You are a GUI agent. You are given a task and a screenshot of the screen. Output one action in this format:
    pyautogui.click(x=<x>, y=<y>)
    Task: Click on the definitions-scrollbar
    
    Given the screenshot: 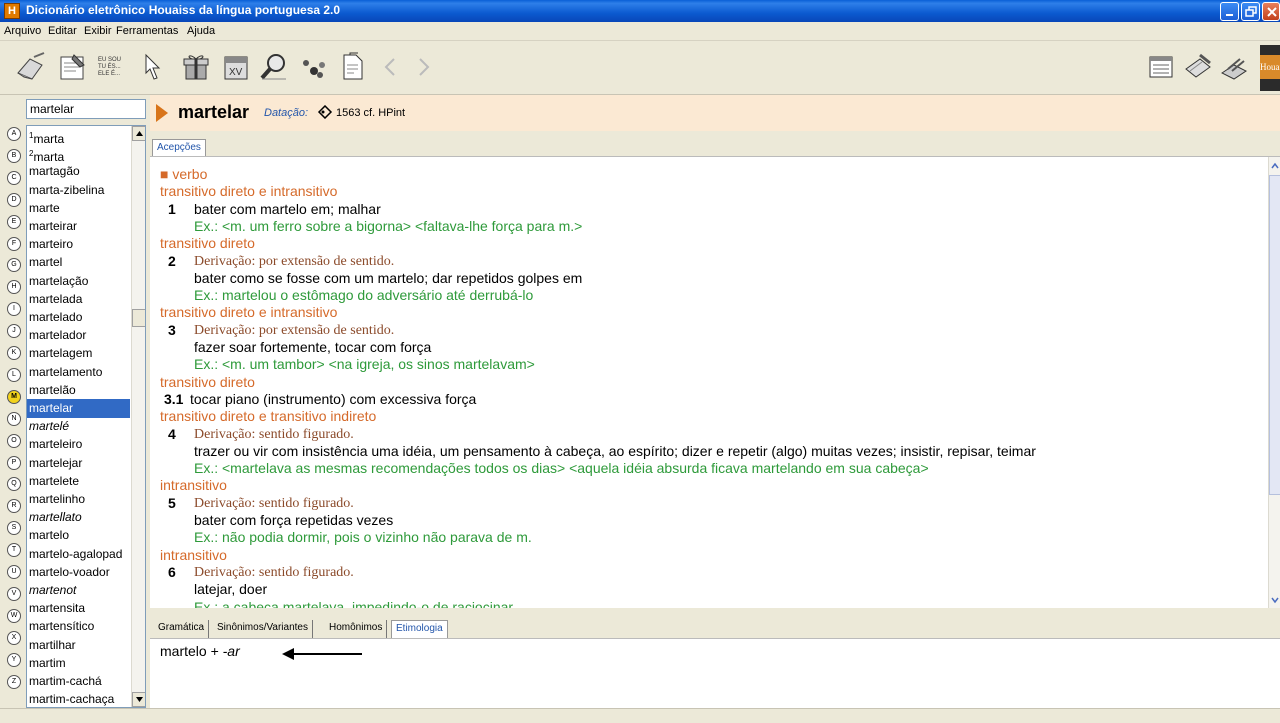 What is the action you would take?
    pyautogui.click(x=1274, y=382)
    